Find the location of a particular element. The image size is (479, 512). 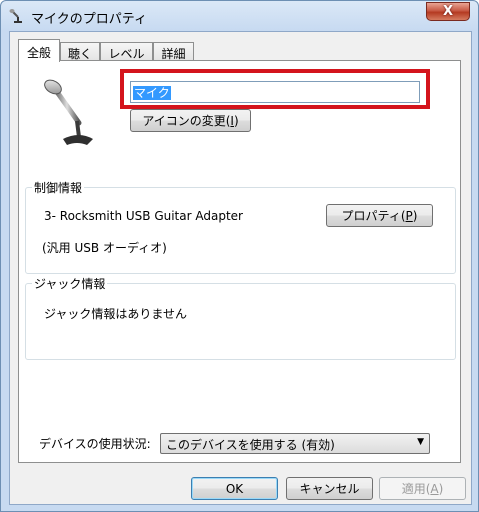

tab-levels: レベル is located at coordinates (126, 51).